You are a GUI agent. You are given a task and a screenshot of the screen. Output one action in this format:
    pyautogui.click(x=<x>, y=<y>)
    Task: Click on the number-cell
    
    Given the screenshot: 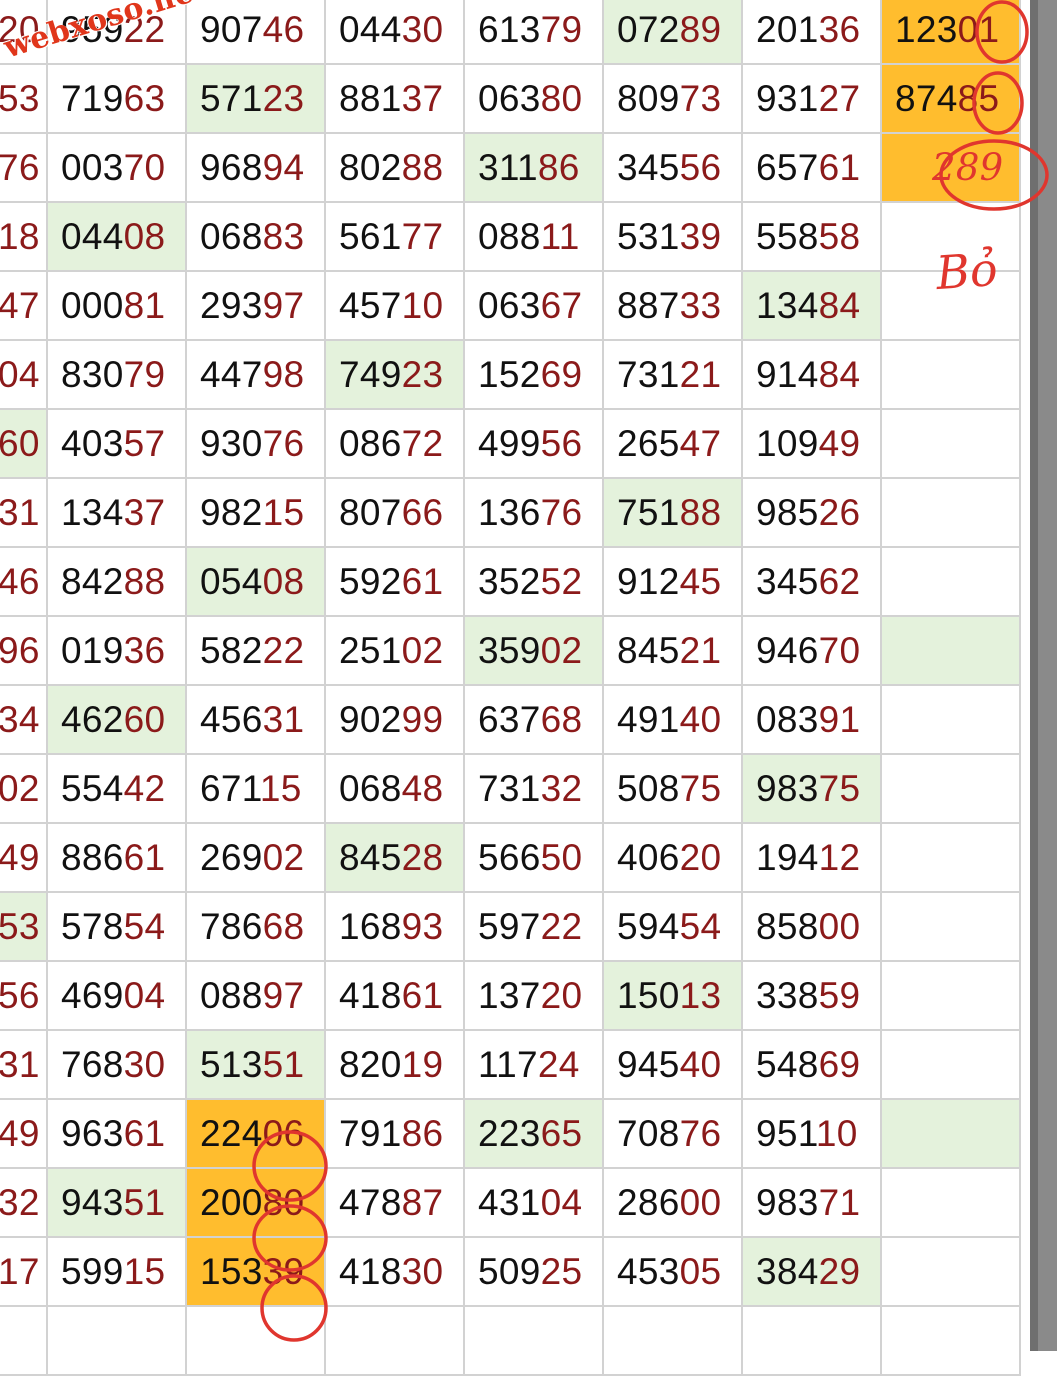 What is the action you would take?
    pyautogui.click(x=672, y=1340)
    